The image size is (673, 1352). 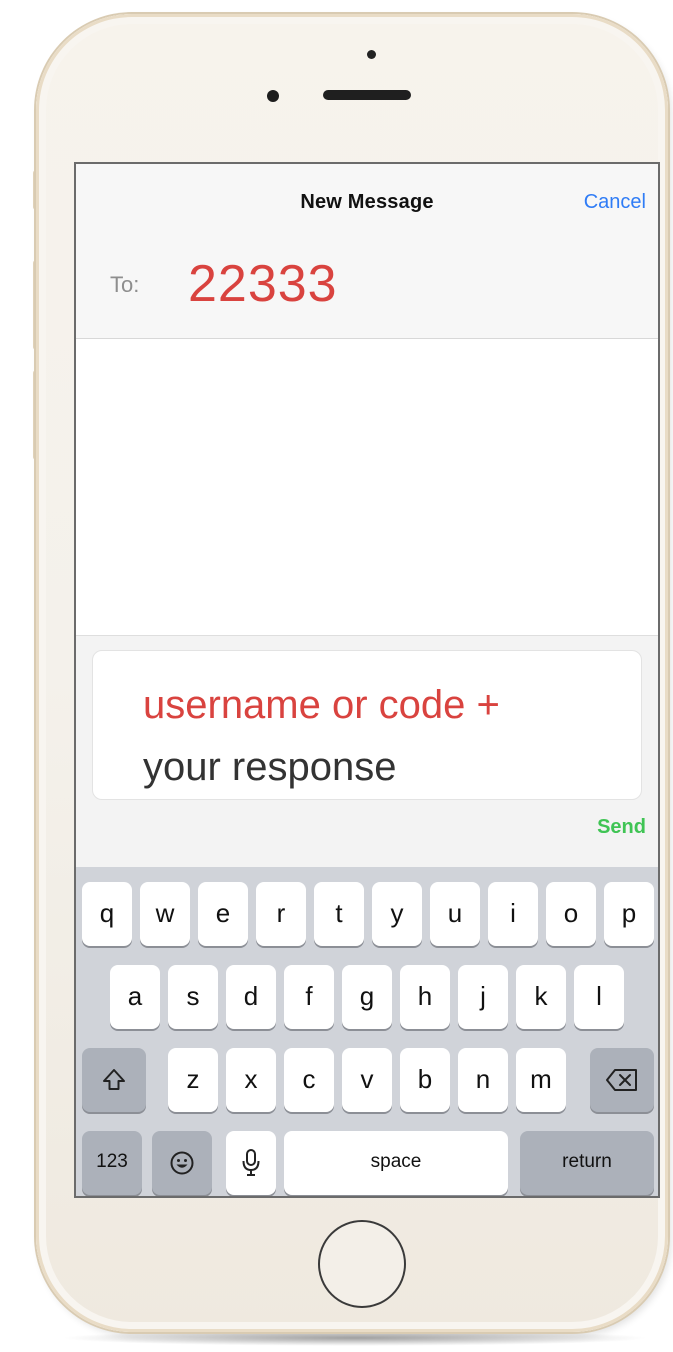 I want to click on delete-icon, so click(x=621, y=1080).